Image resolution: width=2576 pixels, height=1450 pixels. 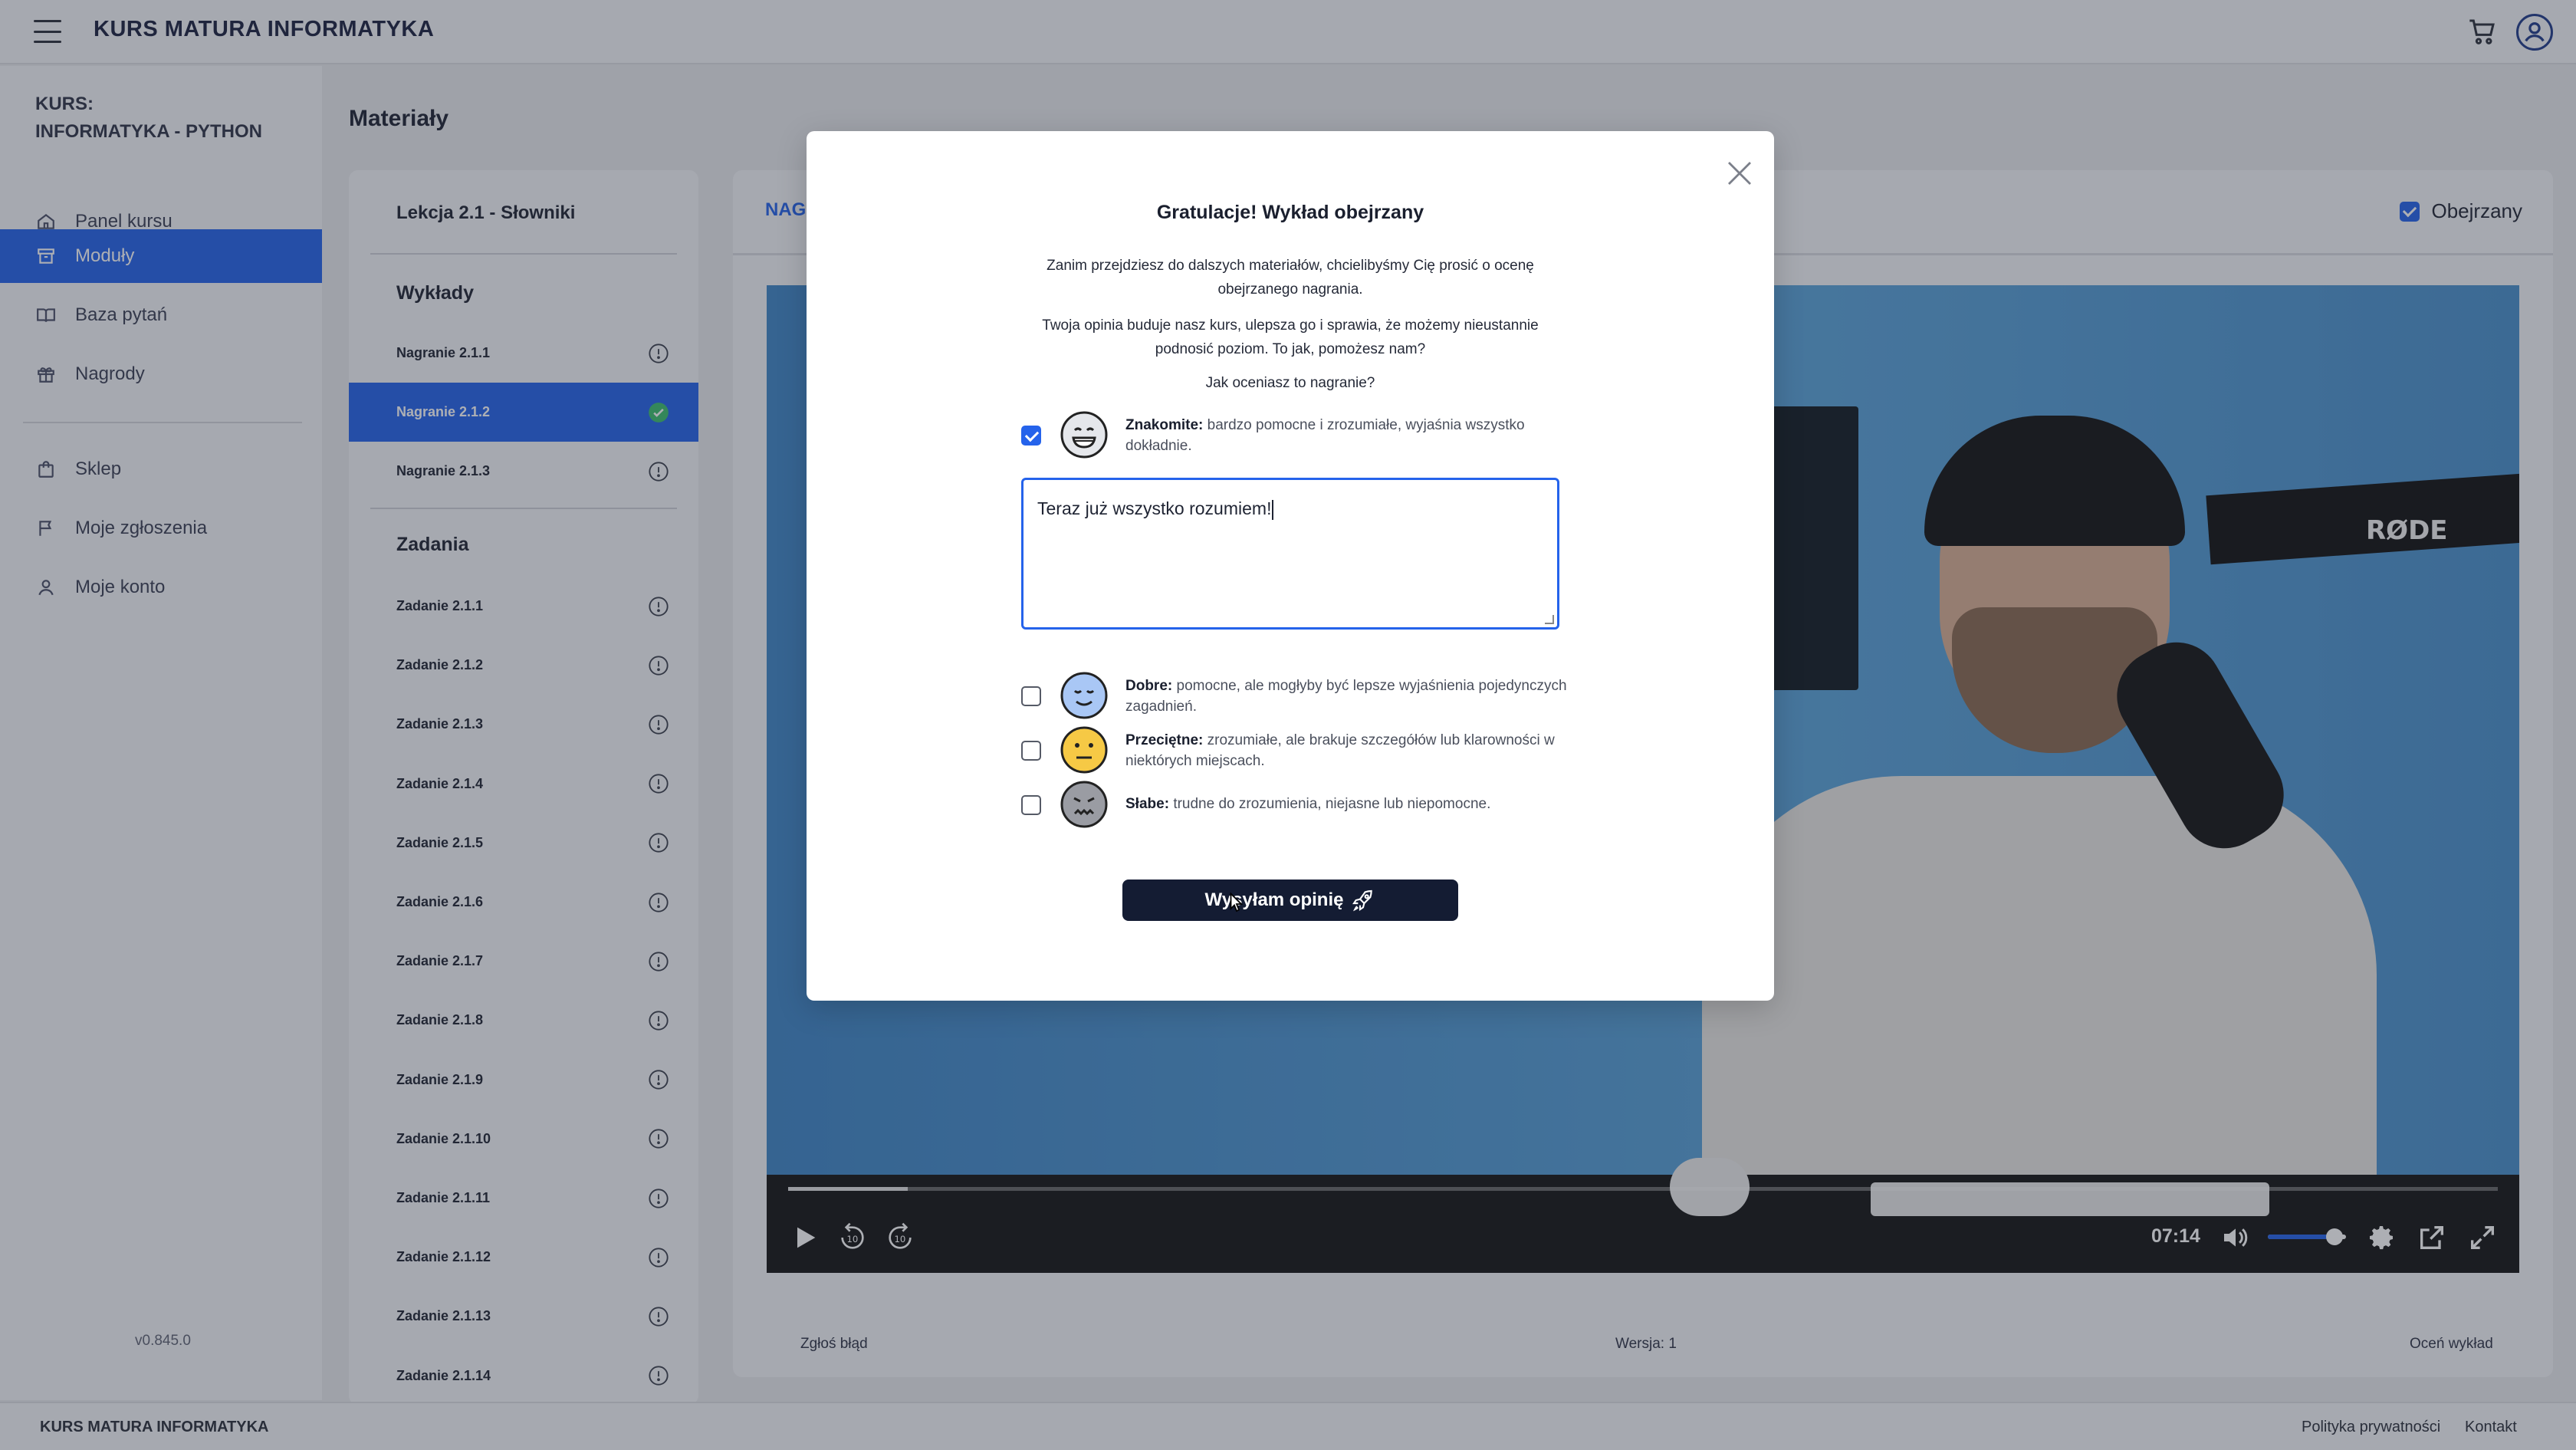 I want to click on feedback-textarea: Teraz już wszystko rozumiem!, so click(x=1290, y=554).